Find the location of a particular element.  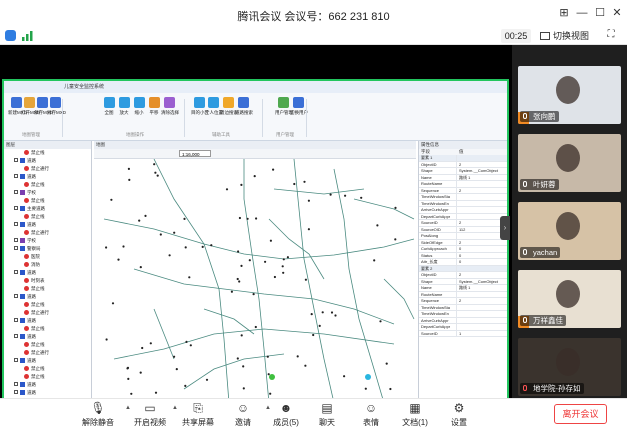

layer-item: 时刻表 is located at coordinates (47, 281).